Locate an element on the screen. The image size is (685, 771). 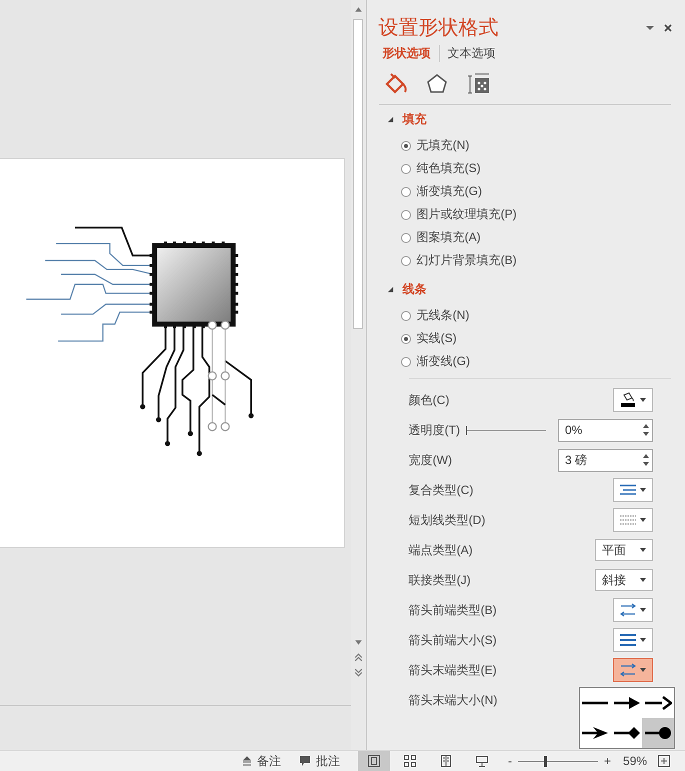
normal-view-icon is located at coordinates (374, 761).